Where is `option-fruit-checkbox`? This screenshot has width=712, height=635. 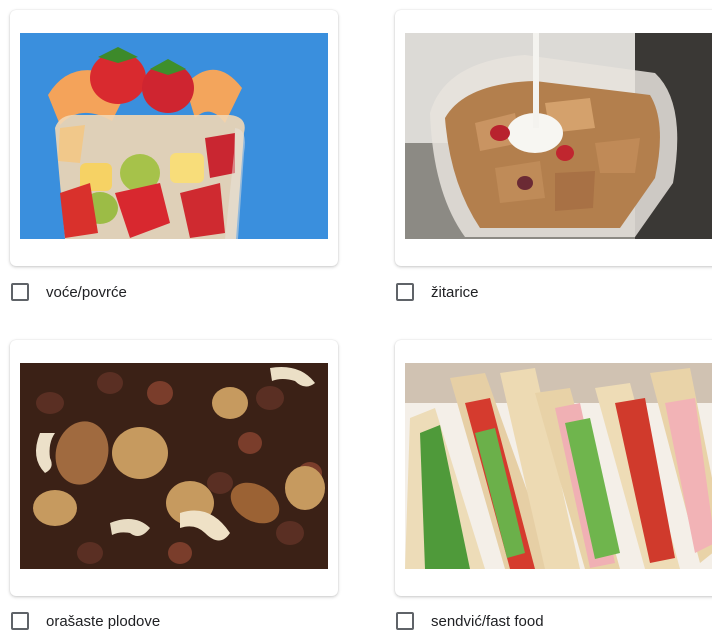 option-fruit-checkbox is located at coordinates (20, 292).